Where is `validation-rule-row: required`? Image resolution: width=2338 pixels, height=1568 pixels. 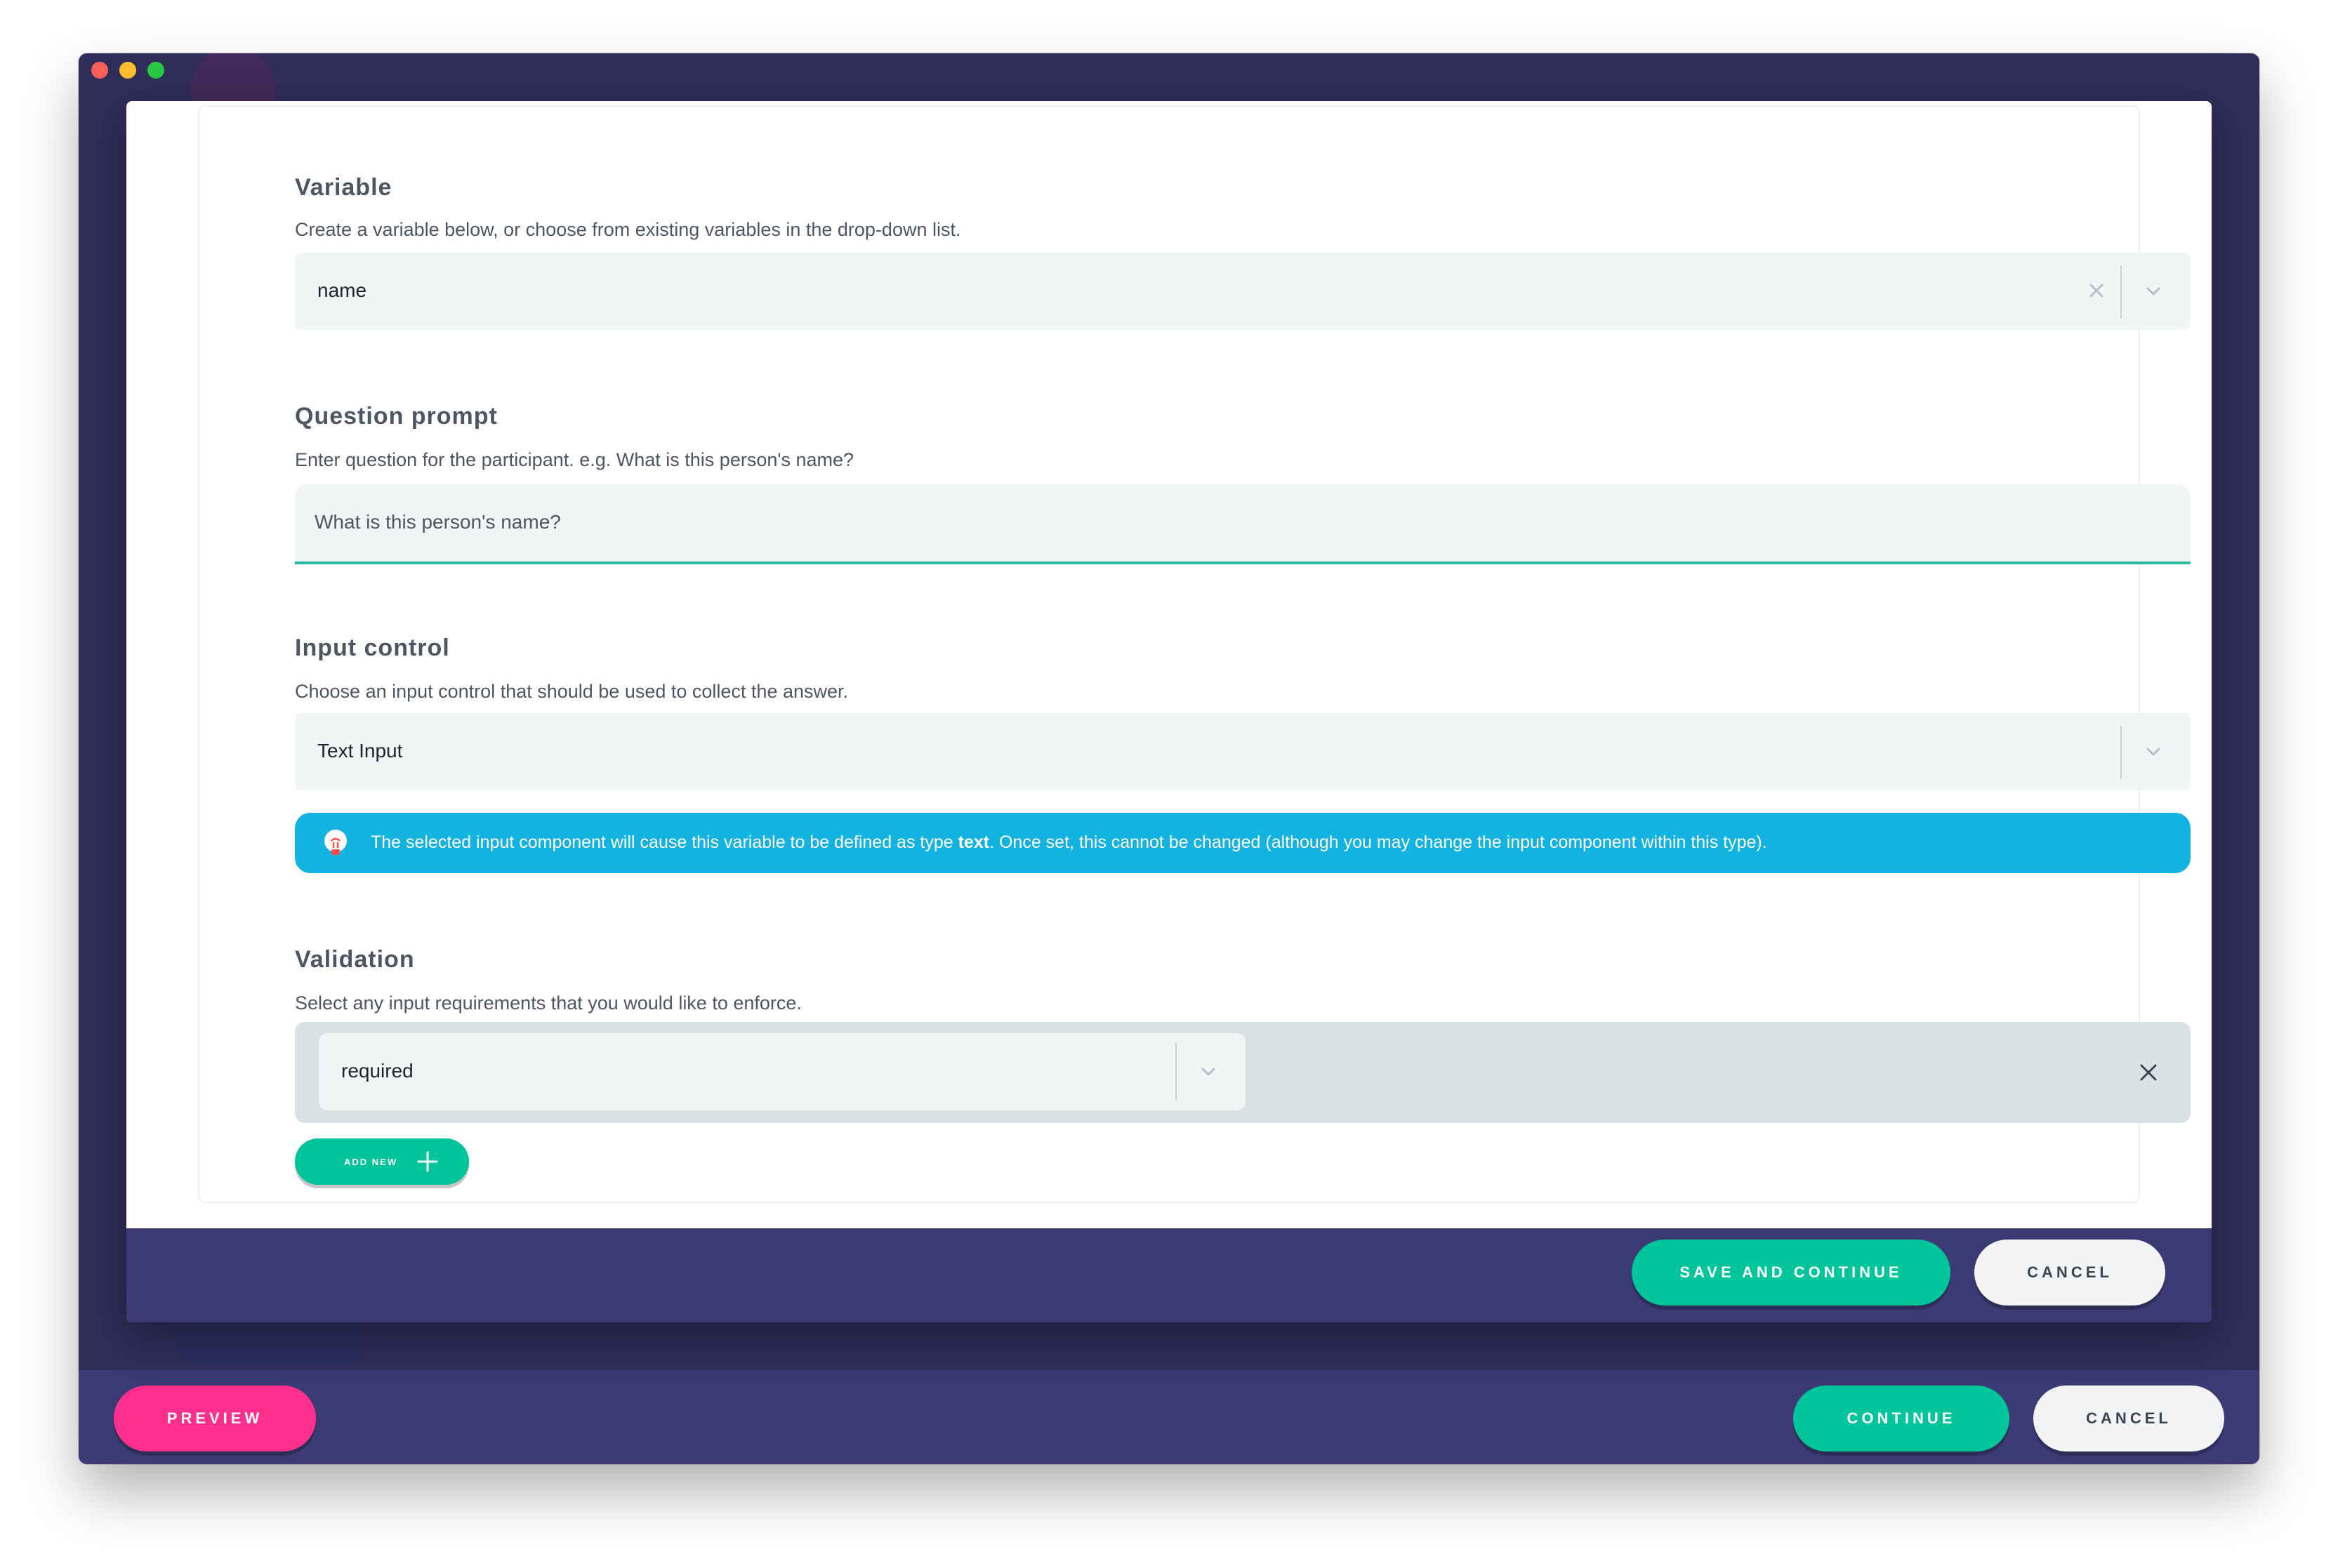
validation-rule-row: required is located at coordinates (1243, 1072).